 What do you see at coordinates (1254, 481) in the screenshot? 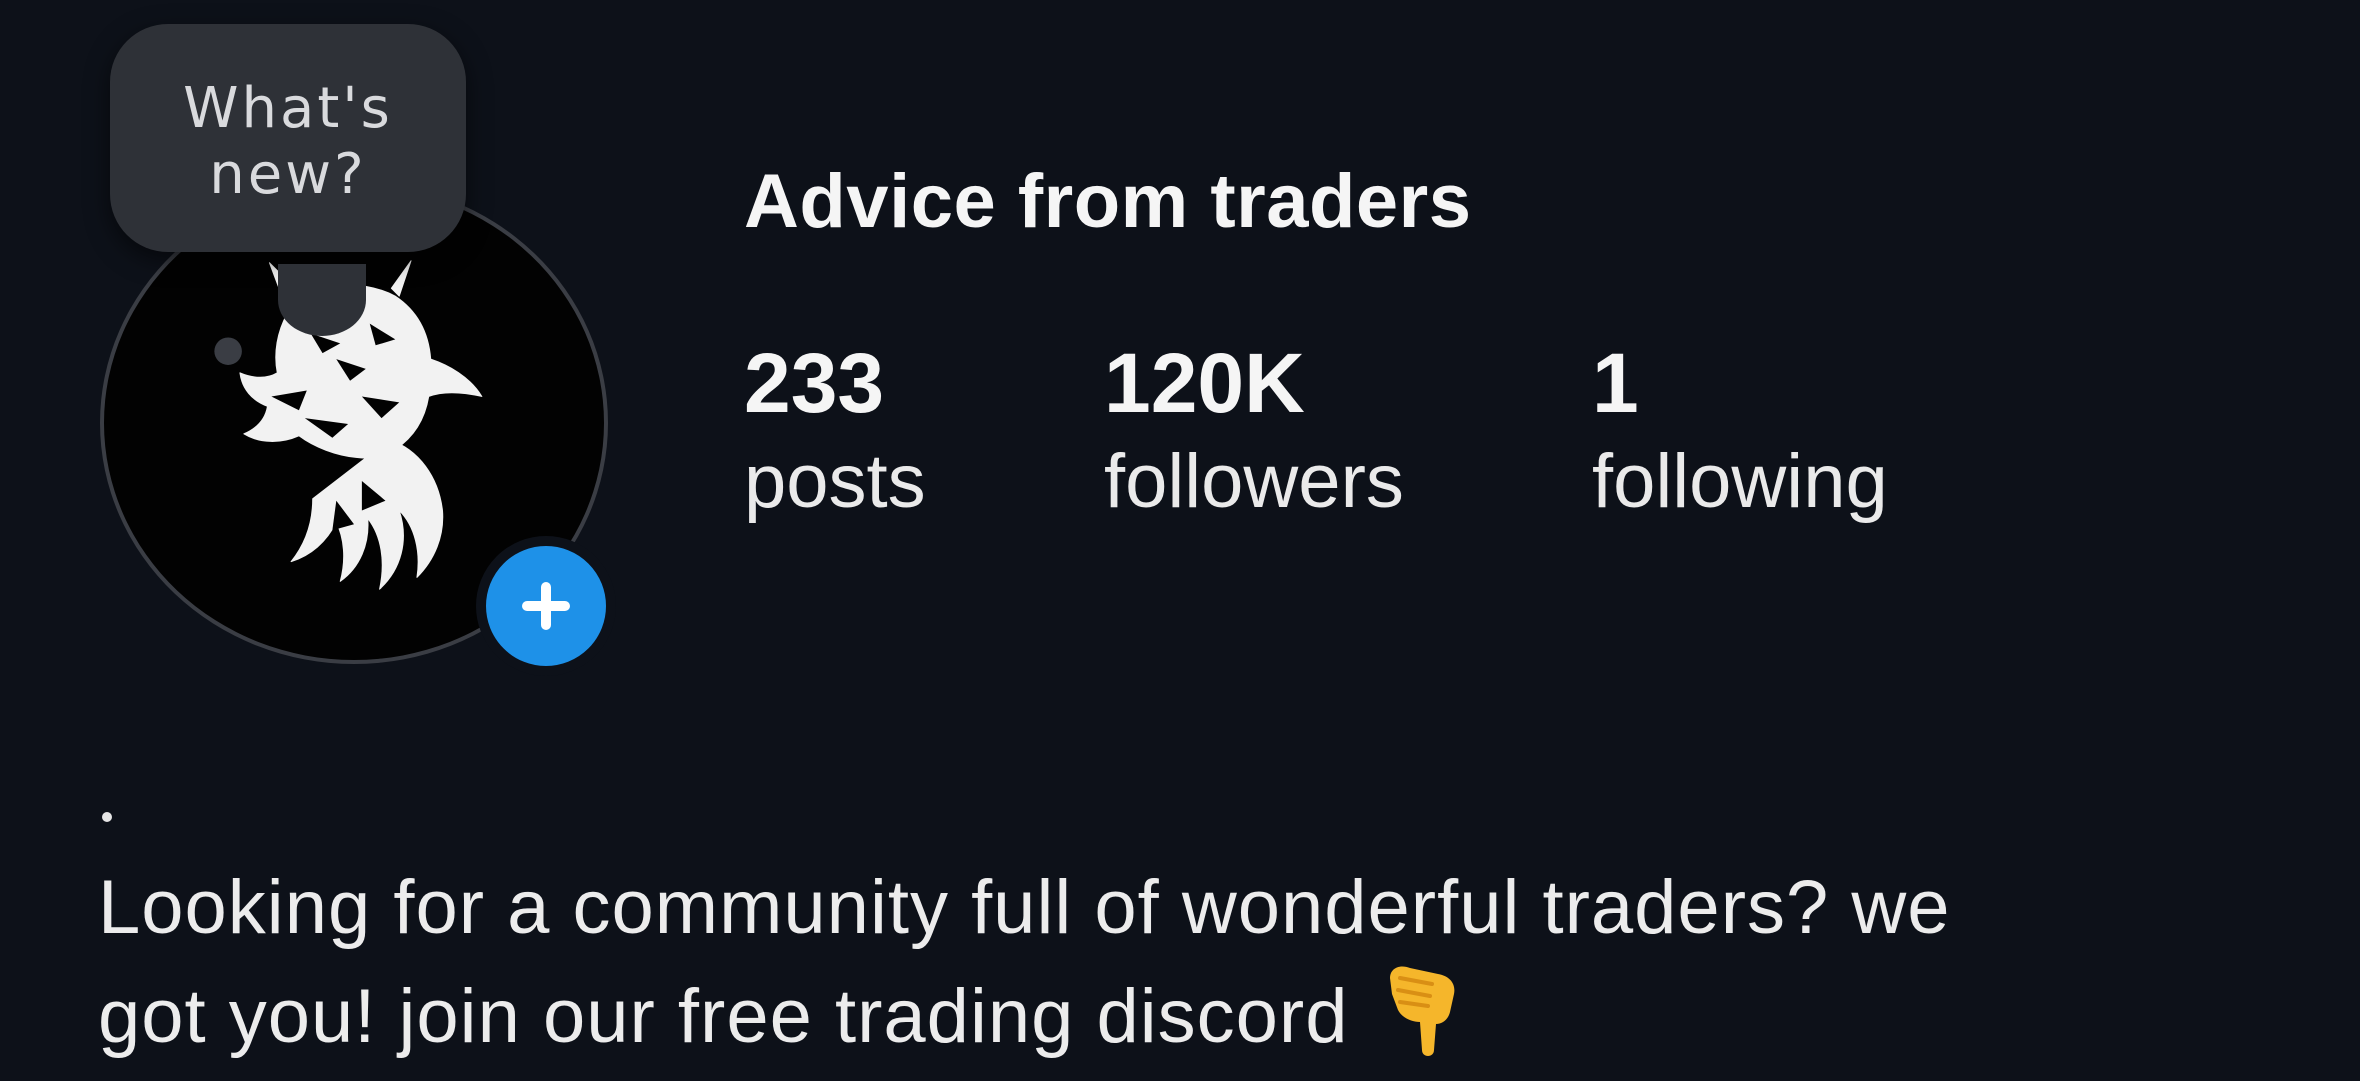
I see `followers-label: followers` at bounding box center [1254, 481].